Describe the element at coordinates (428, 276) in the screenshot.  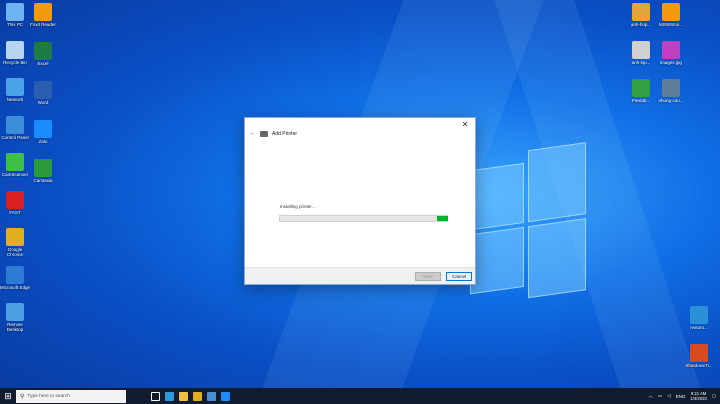
I see `next-button: Next` at that location.